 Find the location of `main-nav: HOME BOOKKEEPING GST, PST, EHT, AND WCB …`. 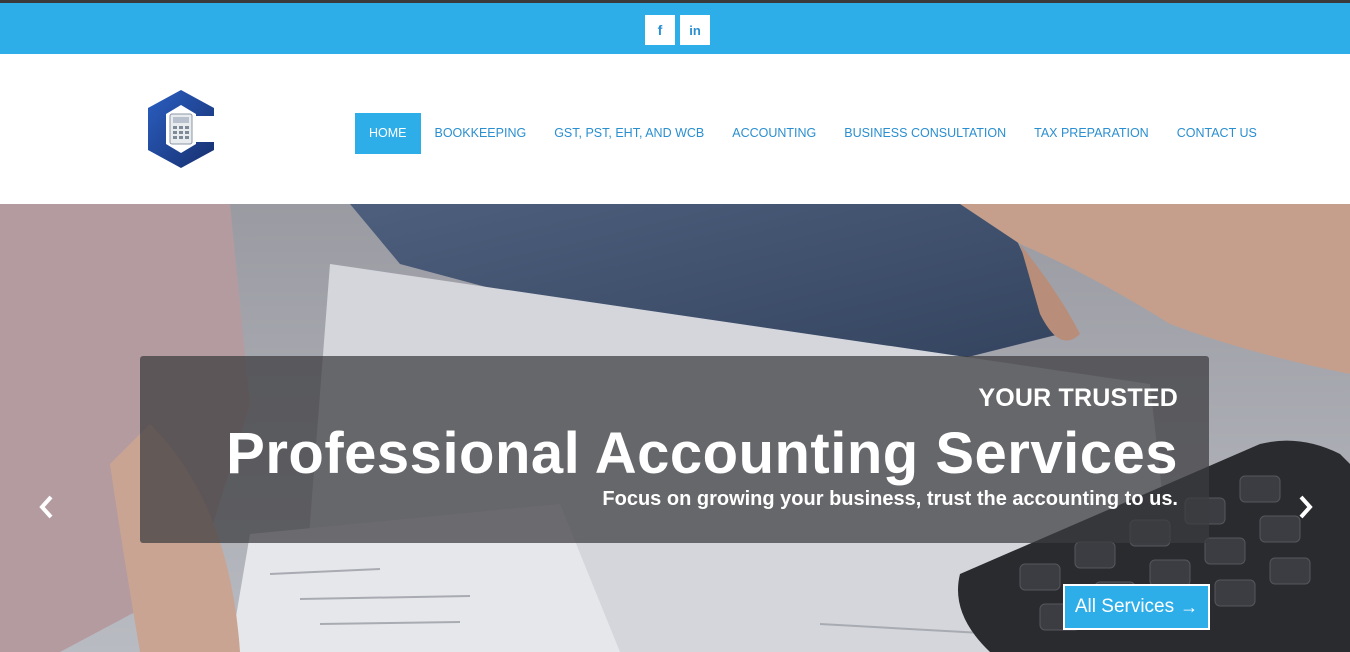

main-nav: HOME BOOKKEEPING GST, PST, EHT, AND WCB … is located at coordinates (813, 133).